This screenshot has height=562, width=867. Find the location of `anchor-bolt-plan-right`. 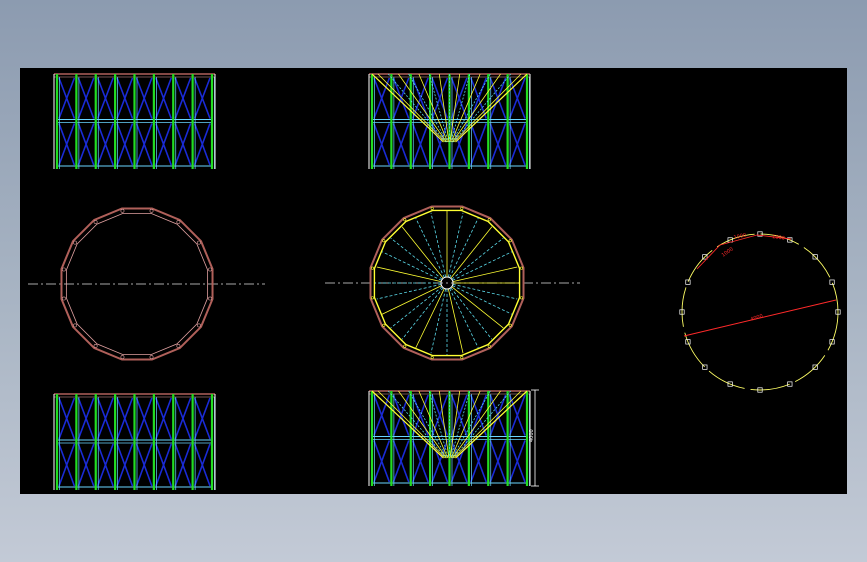

anchor-bolt-plan-right is located at coordinates (760, 312).